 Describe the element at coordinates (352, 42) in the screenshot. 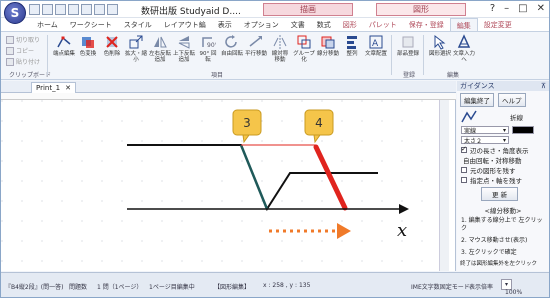

I see `align-icon` at that location.